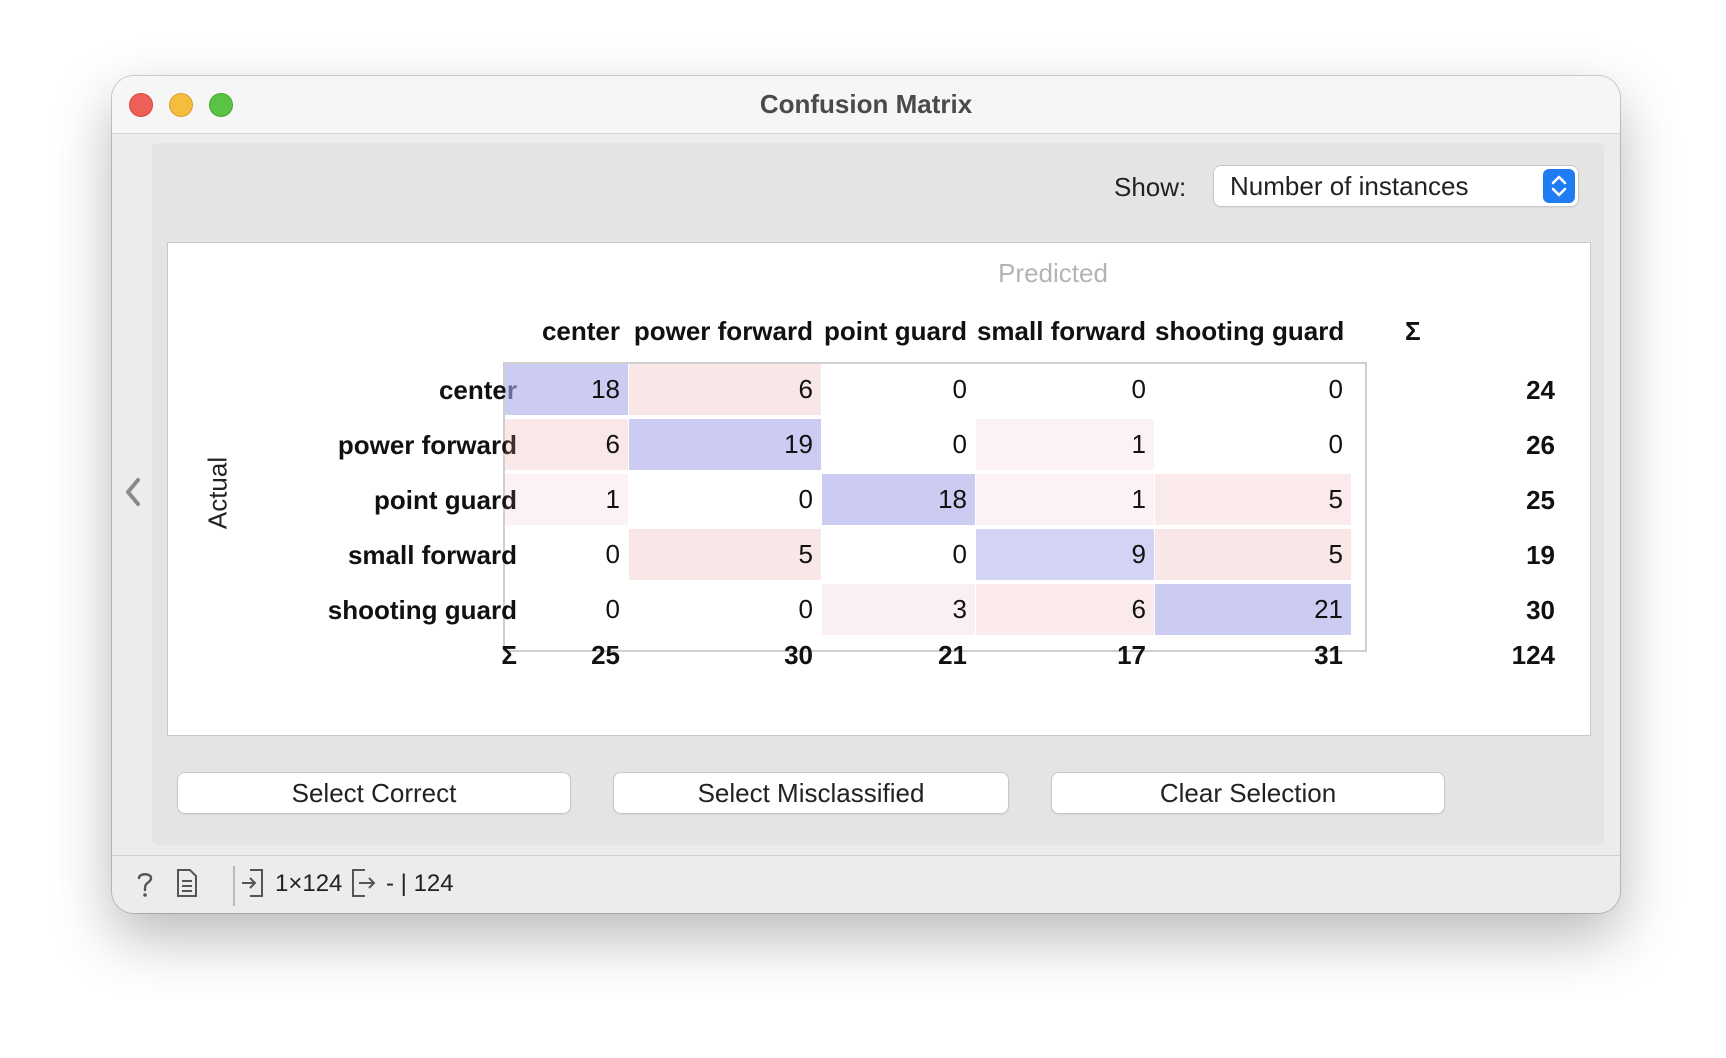  Describe the element at coordinates (145, 884) in the screenshot. I see `help-icon` at that location.